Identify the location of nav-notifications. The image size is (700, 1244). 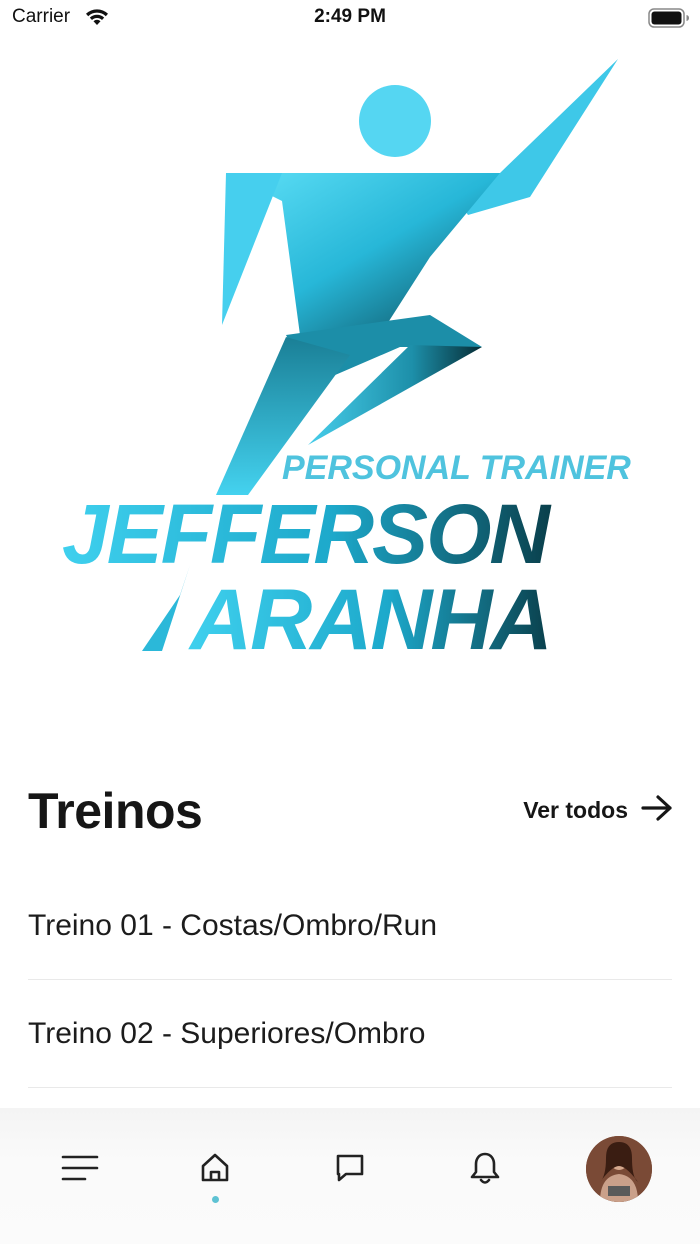
(485, 1170).